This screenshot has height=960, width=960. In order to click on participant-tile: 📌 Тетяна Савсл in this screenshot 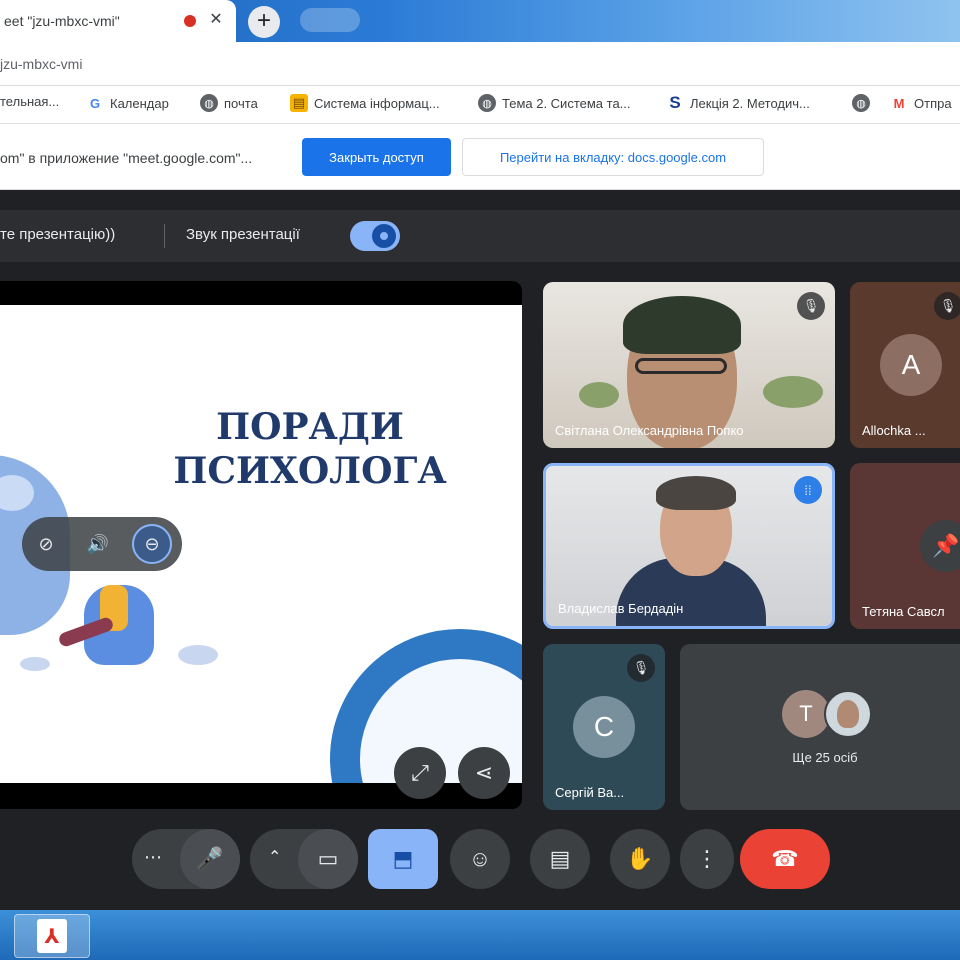, I will do `click(905, 546)`.